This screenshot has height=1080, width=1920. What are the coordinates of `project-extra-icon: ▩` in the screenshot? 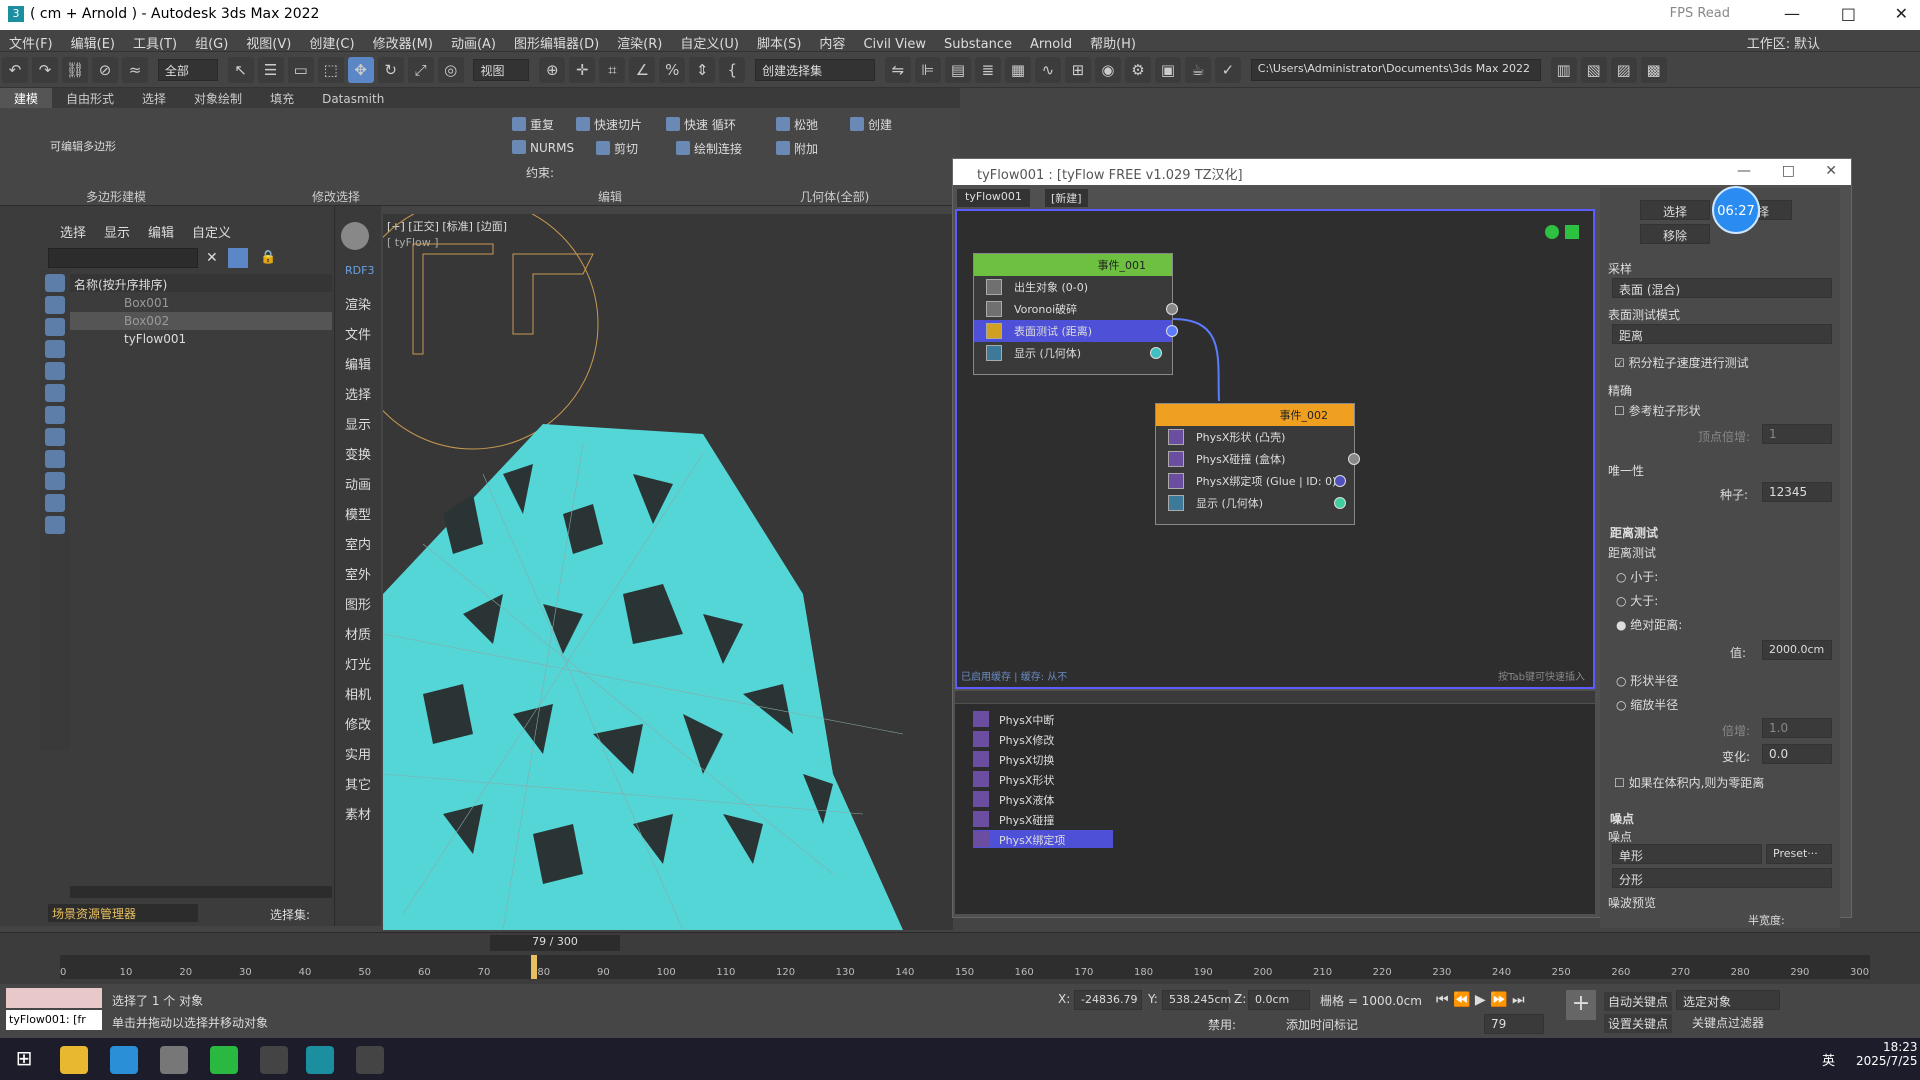 It's located at (1653, 70).